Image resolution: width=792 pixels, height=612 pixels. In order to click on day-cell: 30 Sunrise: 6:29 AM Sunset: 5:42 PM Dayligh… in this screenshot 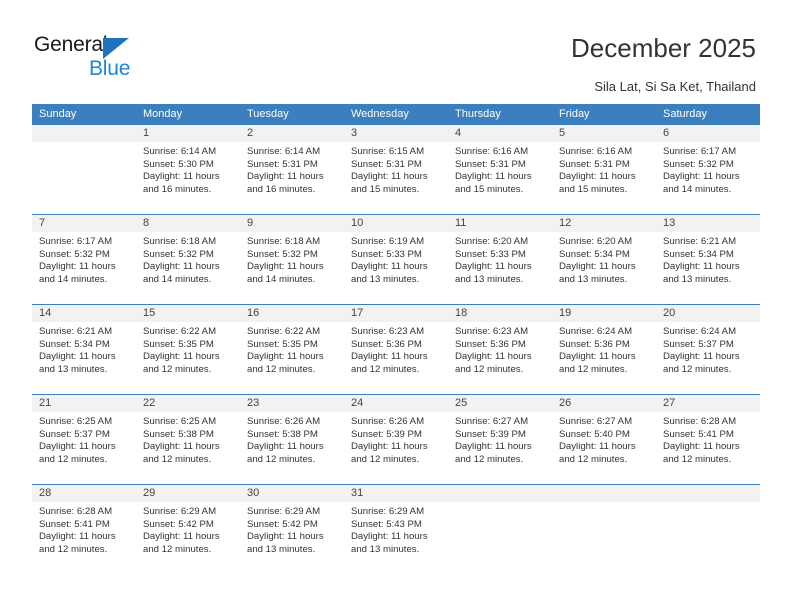, I will do `click(292, 529)`.